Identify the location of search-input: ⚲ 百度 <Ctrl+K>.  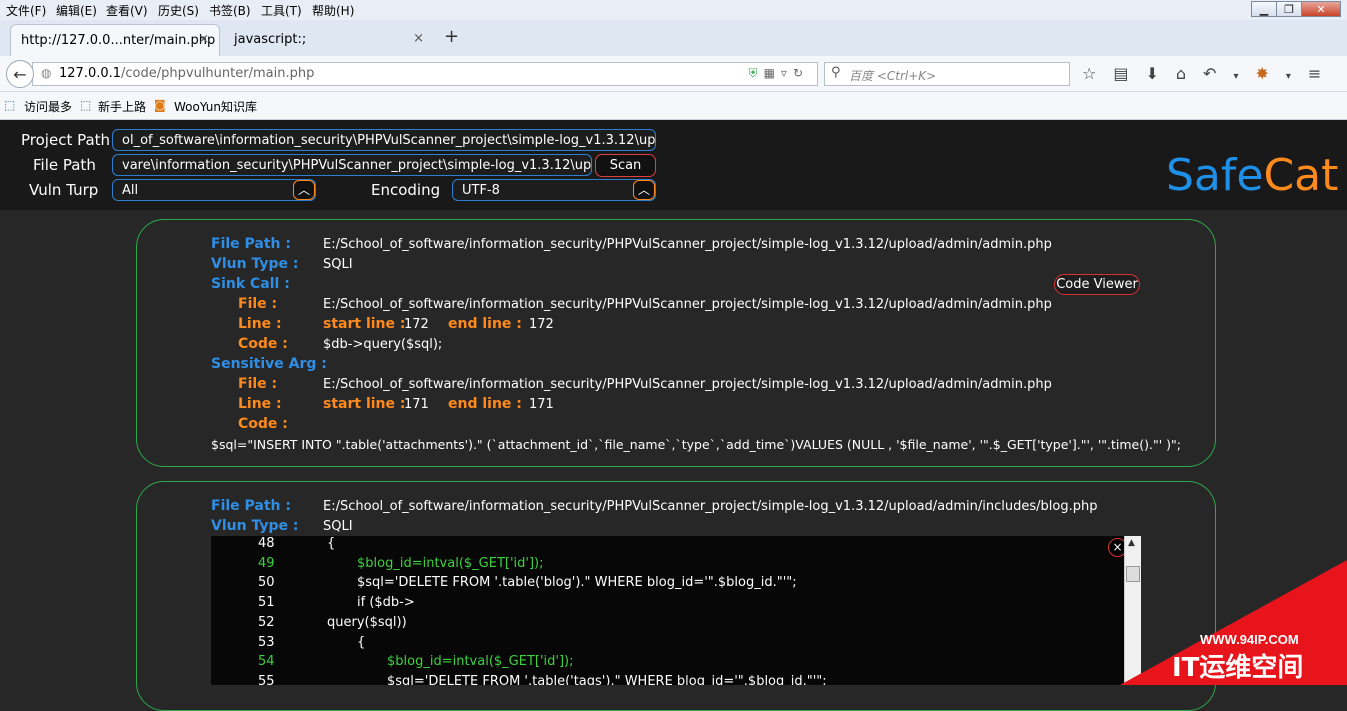
(947, 74).